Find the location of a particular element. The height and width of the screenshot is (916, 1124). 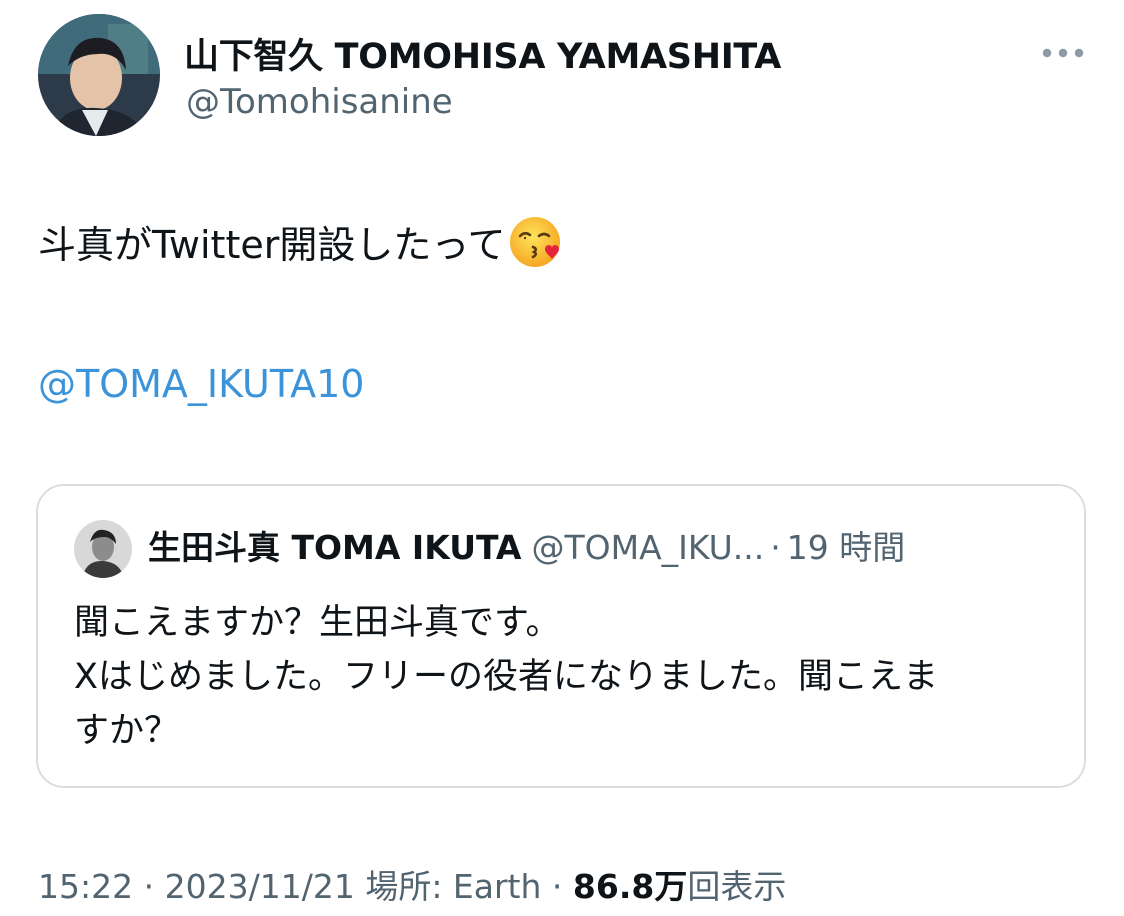

quoted-tweet-line: すか？ is located at coordinates (127, 731).